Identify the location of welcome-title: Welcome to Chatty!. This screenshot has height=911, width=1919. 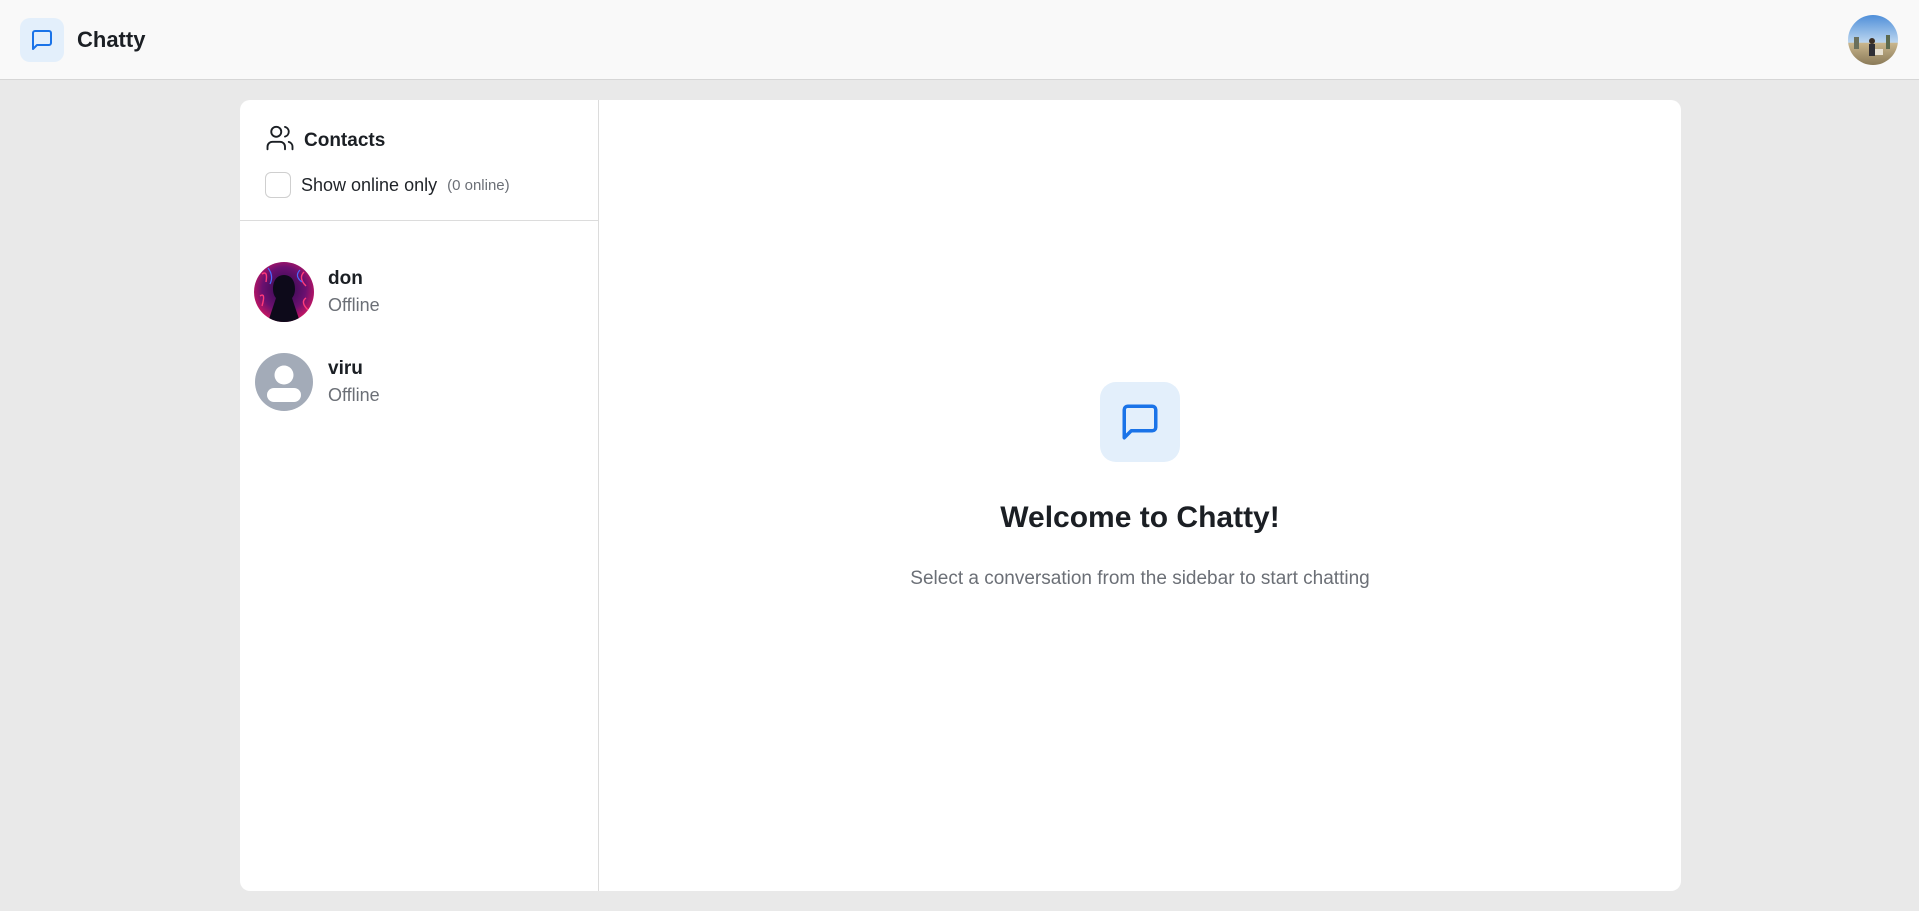
(1140, 517).